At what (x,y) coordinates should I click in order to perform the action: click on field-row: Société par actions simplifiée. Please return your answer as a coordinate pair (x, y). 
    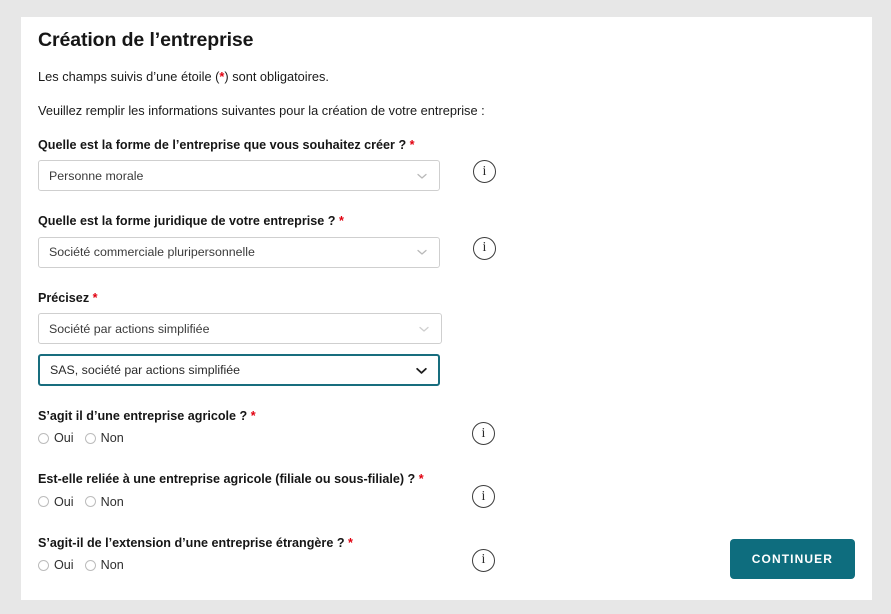
    Looking at the image, I should click on (446, 328).